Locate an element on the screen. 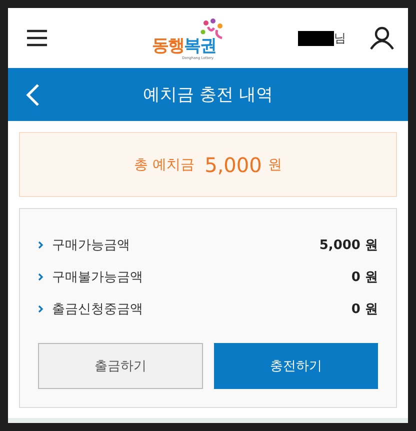 The image size is (416, 431). total-label: 총 예치금 is located at coordinates (164, 165).